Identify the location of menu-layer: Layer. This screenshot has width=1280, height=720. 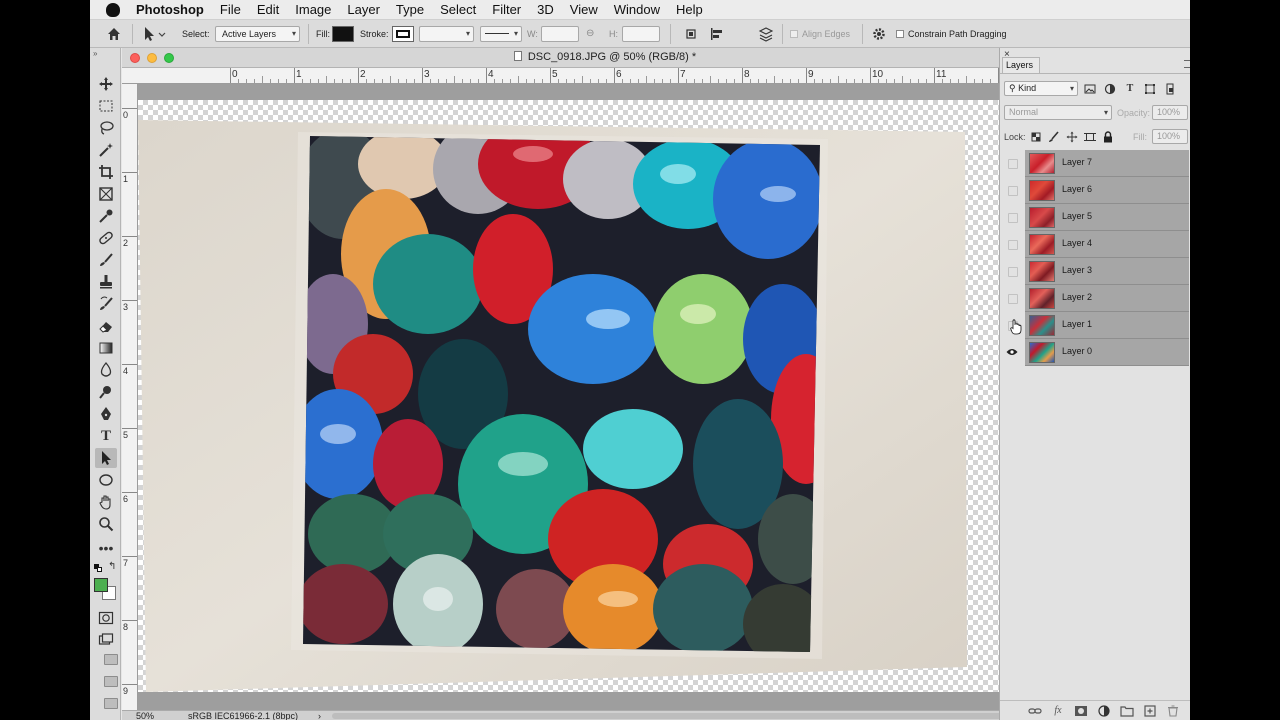
(363, 9).